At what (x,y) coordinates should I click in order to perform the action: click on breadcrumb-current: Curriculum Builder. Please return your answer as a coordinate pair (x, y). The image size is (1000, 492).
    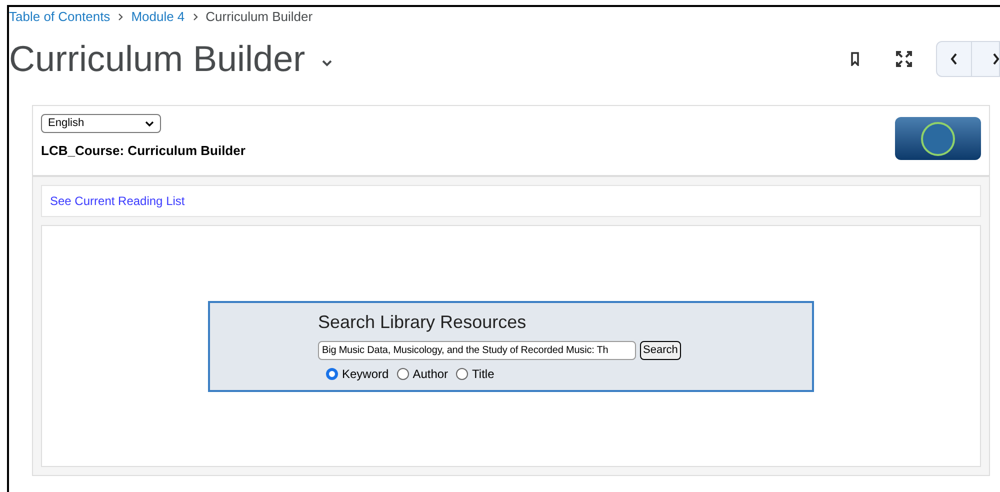
    Looking at the image, I should click on (259, 17).